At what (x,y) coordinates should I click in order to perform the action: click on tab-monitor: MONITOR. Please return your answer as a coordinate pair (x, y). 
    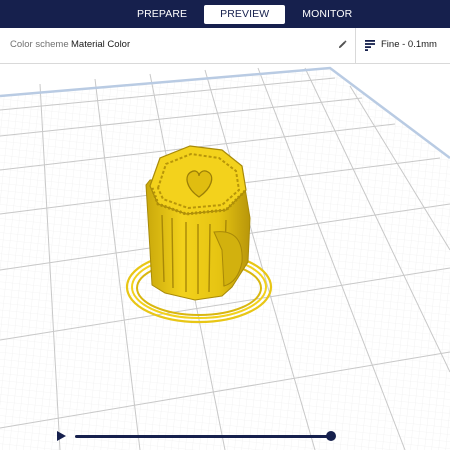
    Looking at the image, I should click on (327, 14).